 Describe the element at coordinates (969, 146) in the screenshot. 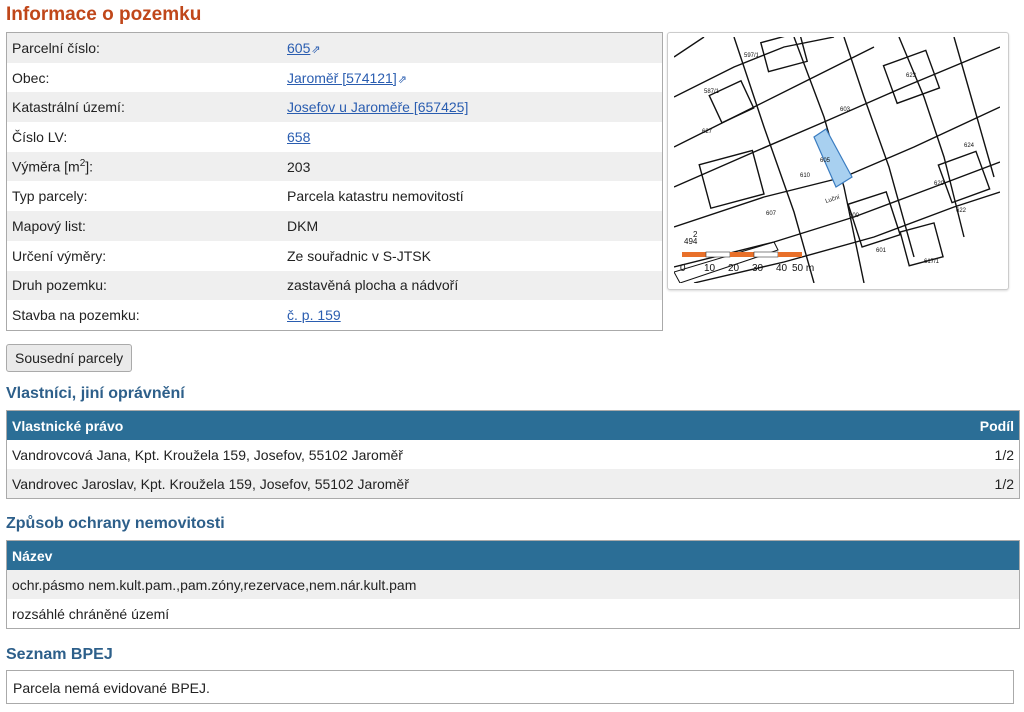

I see `svg-text: 624` at that location.